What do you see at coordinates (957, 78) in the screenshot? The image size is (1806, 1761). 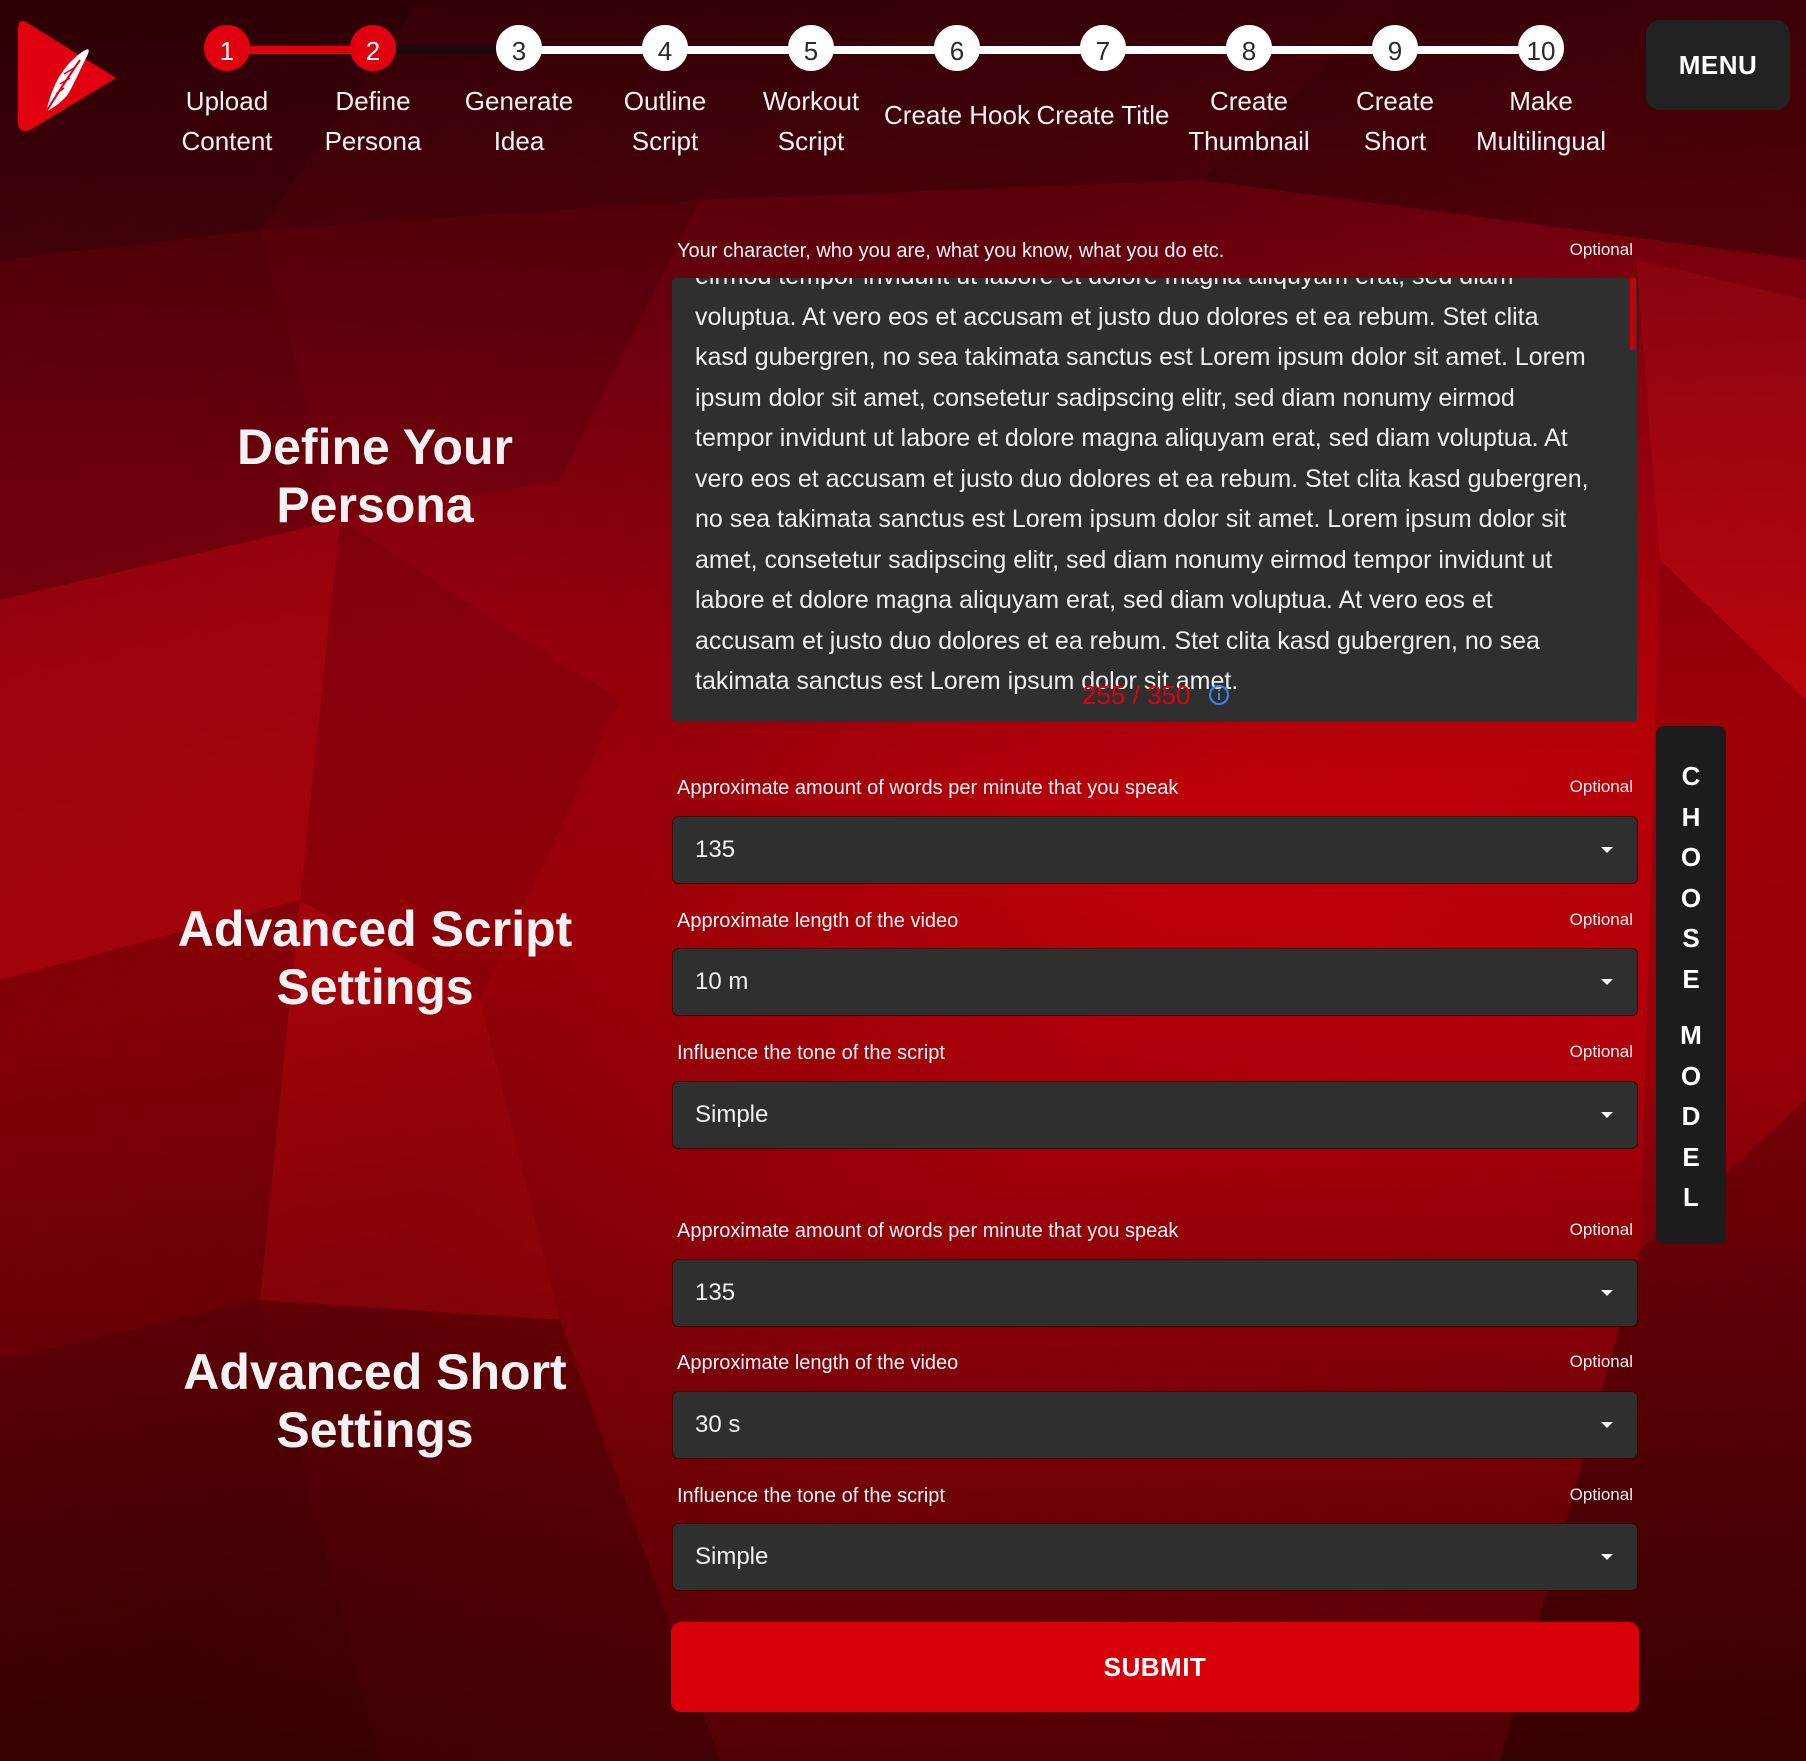 I see `step-create-hook: 6 Create Hook` at bounding box center [957, 78].